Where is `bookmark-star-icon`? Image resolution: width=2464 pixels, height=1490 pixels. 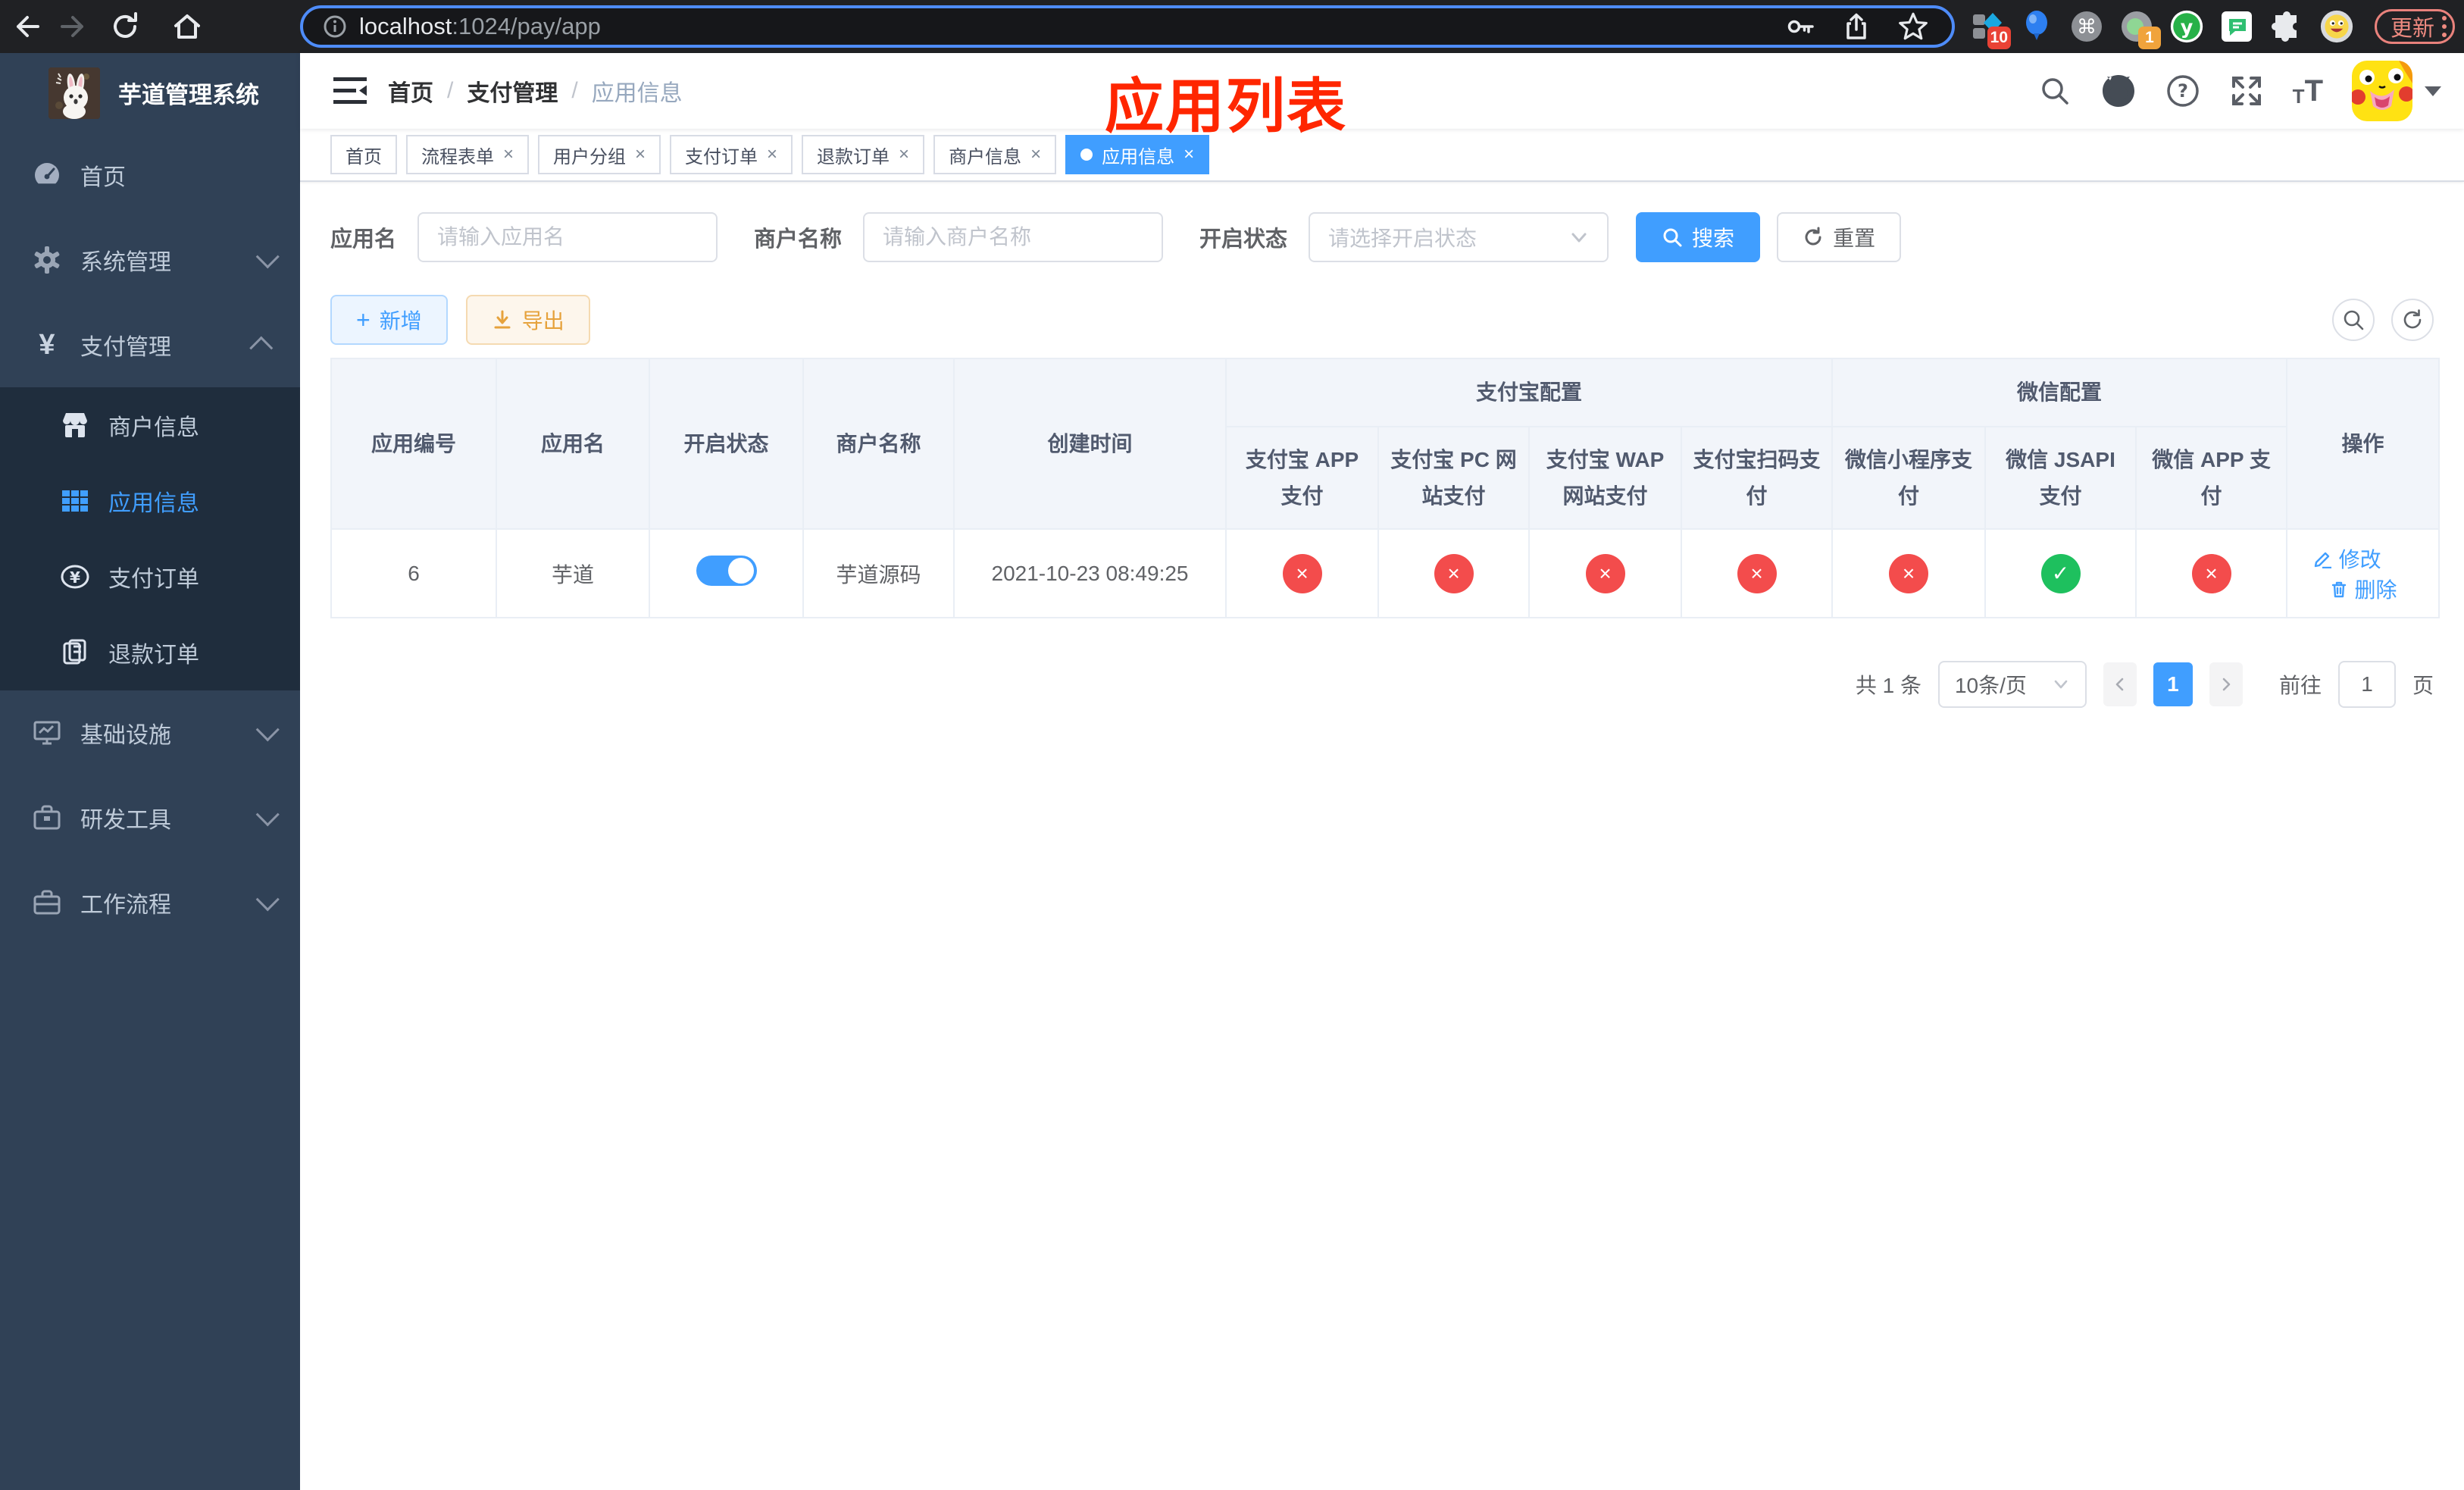 bookmark-star-icon is located at coordinates (1913, 27).